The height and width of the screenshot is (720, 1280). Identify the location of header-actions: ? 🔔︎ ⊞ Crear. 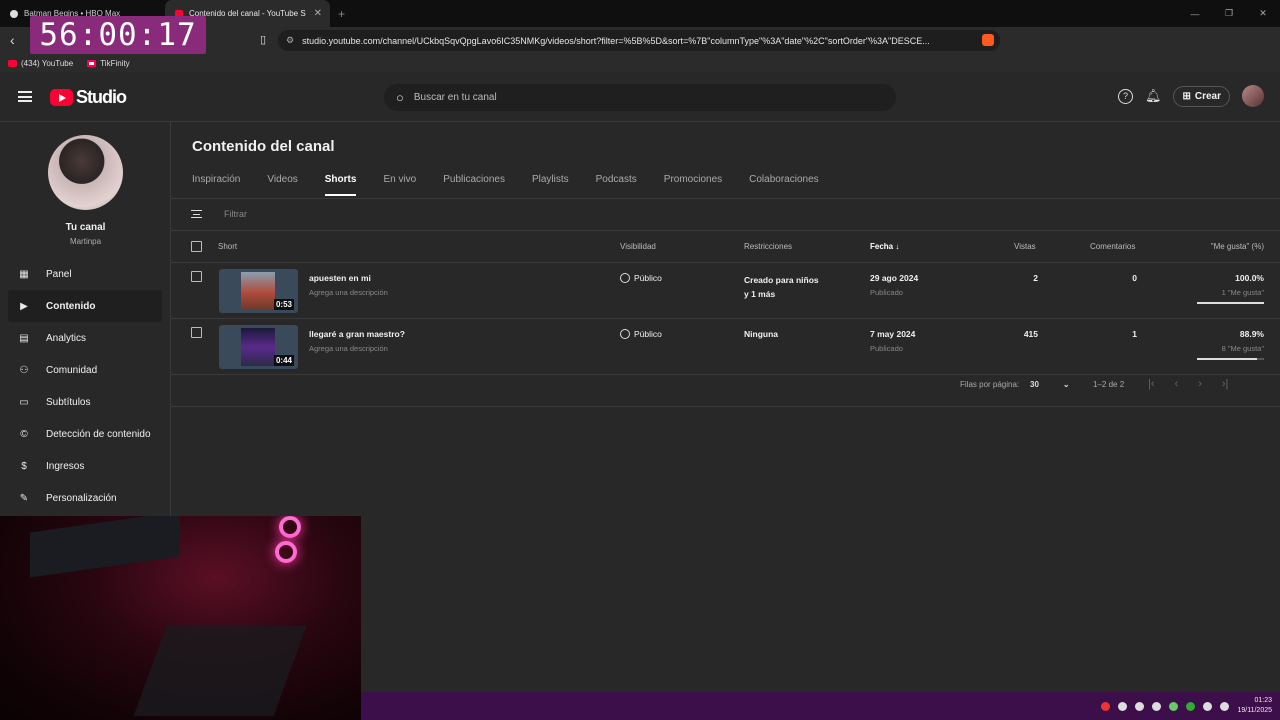
(1190, 96).